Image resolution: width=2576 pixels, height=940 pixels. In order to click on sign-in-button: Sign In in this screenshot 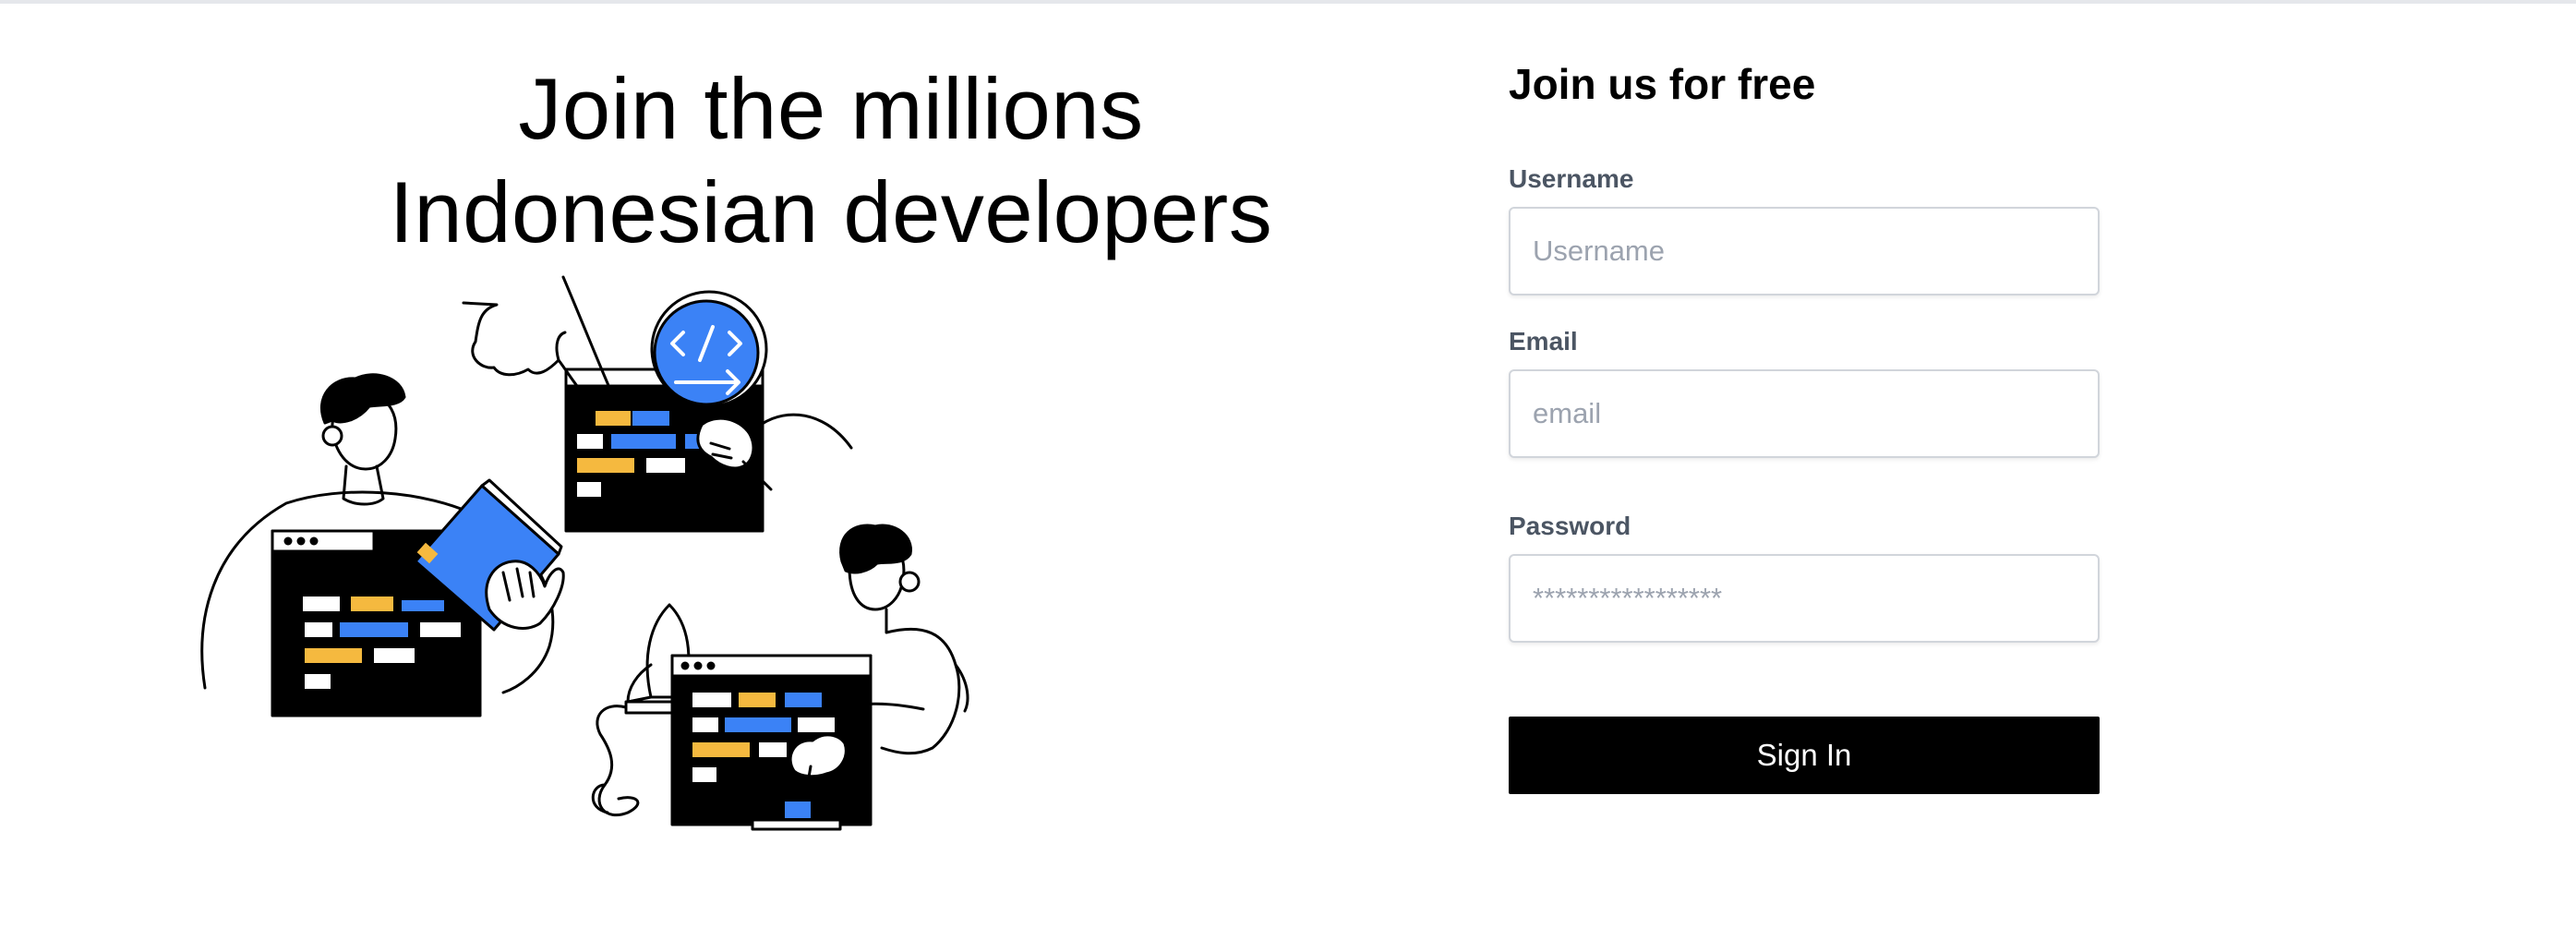, I will do `click(1804, 755)`.